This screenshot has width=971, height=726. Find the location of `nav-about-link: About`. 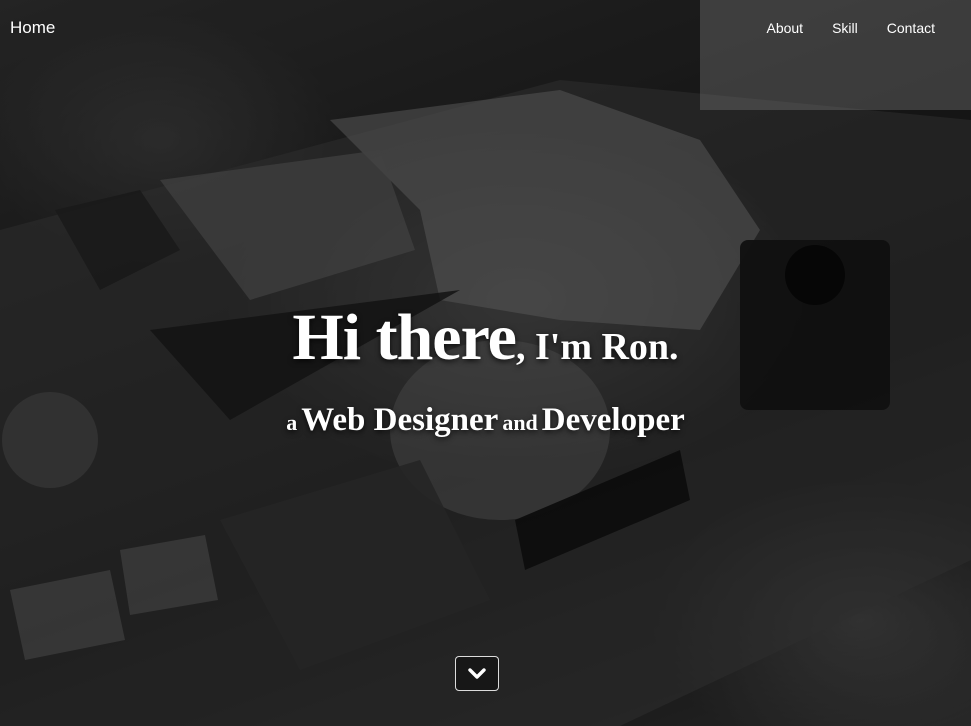

nav-about-link: About is located at coordinates (784, 28).